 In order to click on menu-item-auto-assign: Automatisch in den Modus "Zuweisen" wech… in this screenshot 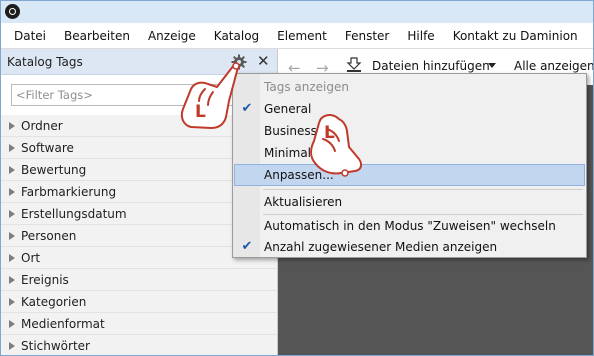, I will do `click(409, 226)`.